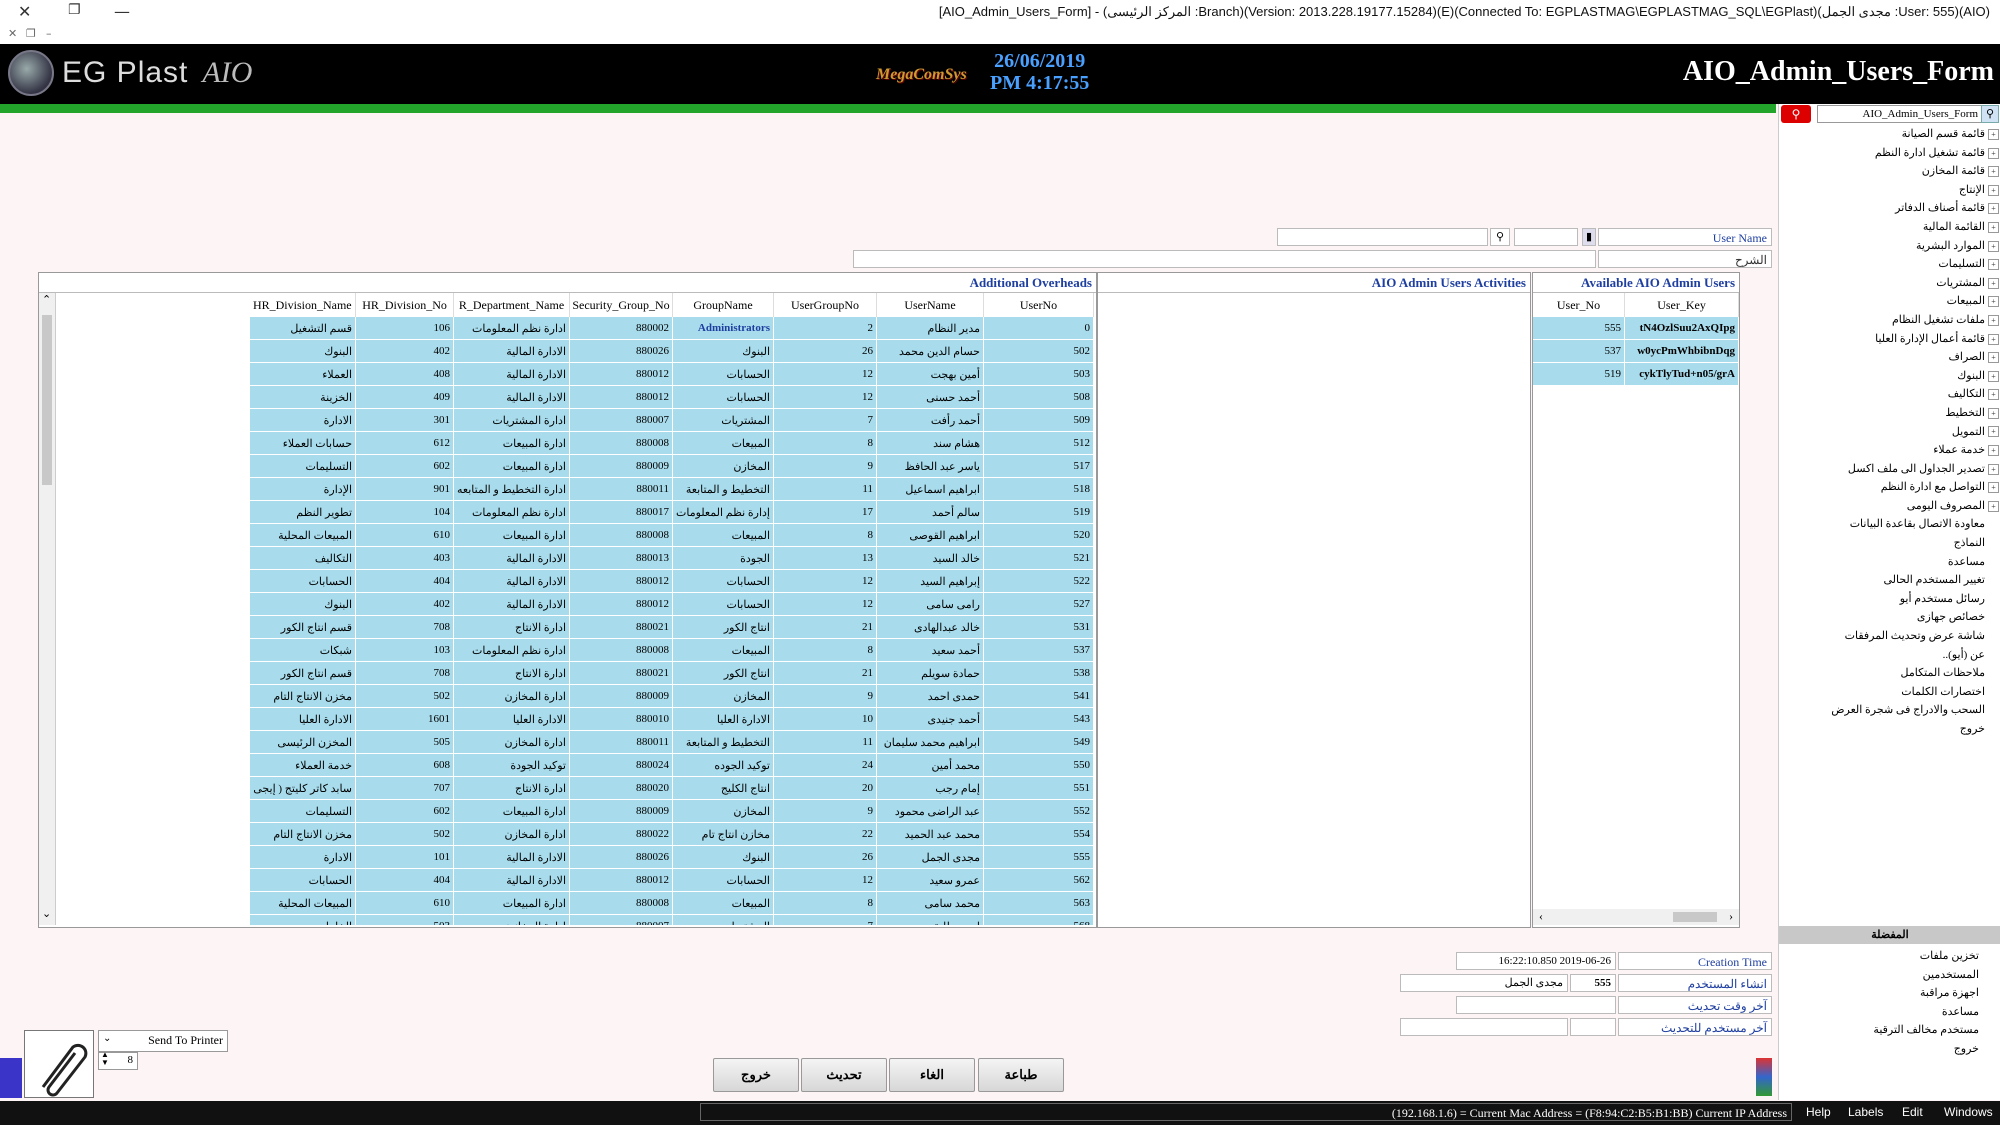 Image resolution: width=2000 pixels, height=1125 pixels. Describe the element at coordinates (1890, 636) in the screenshot. I see `nav-tree-item: شاشة عرض وتحديث المرفقات` at that location.